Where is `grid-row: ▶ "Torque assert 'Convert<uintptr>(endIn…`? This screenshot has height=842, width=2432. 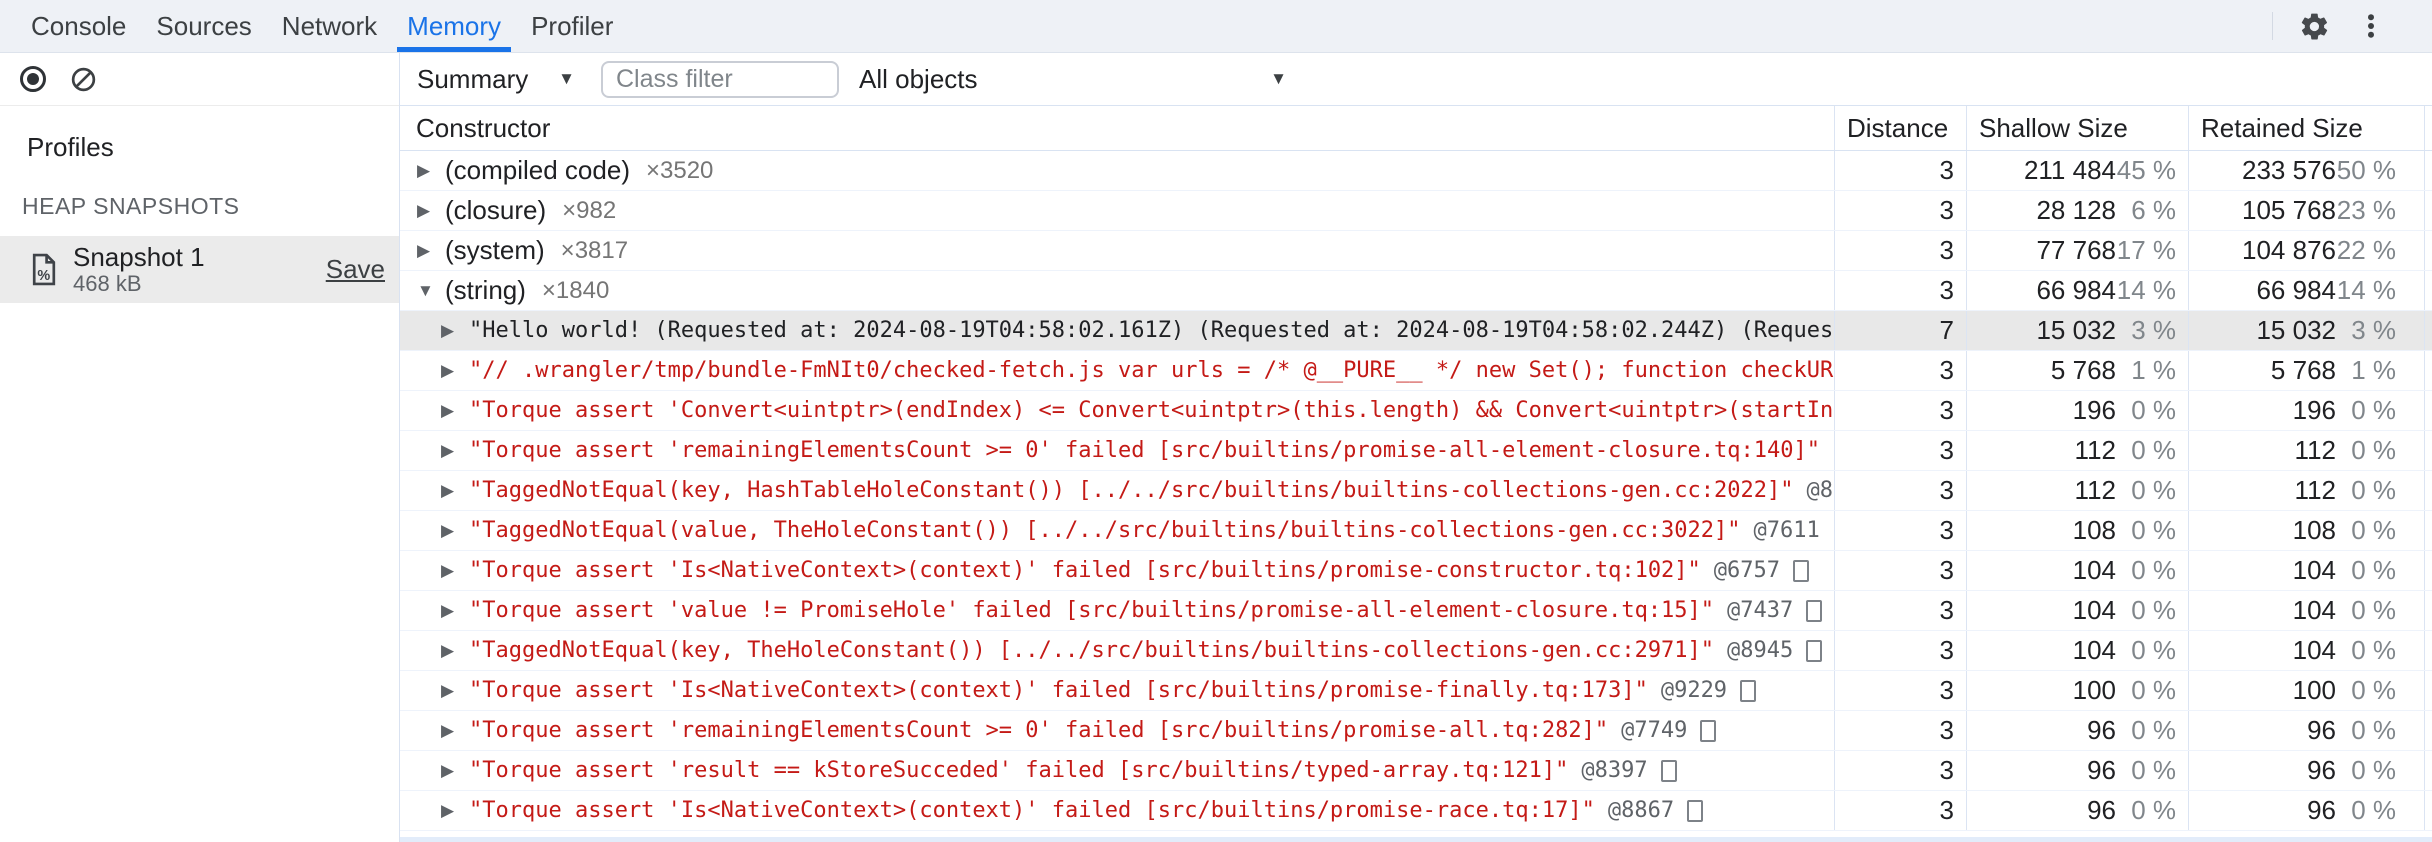
grid-row: ▶ "Torque assert 'Convert<uintptr>(endIn… is located at coordinates (1416, 411).